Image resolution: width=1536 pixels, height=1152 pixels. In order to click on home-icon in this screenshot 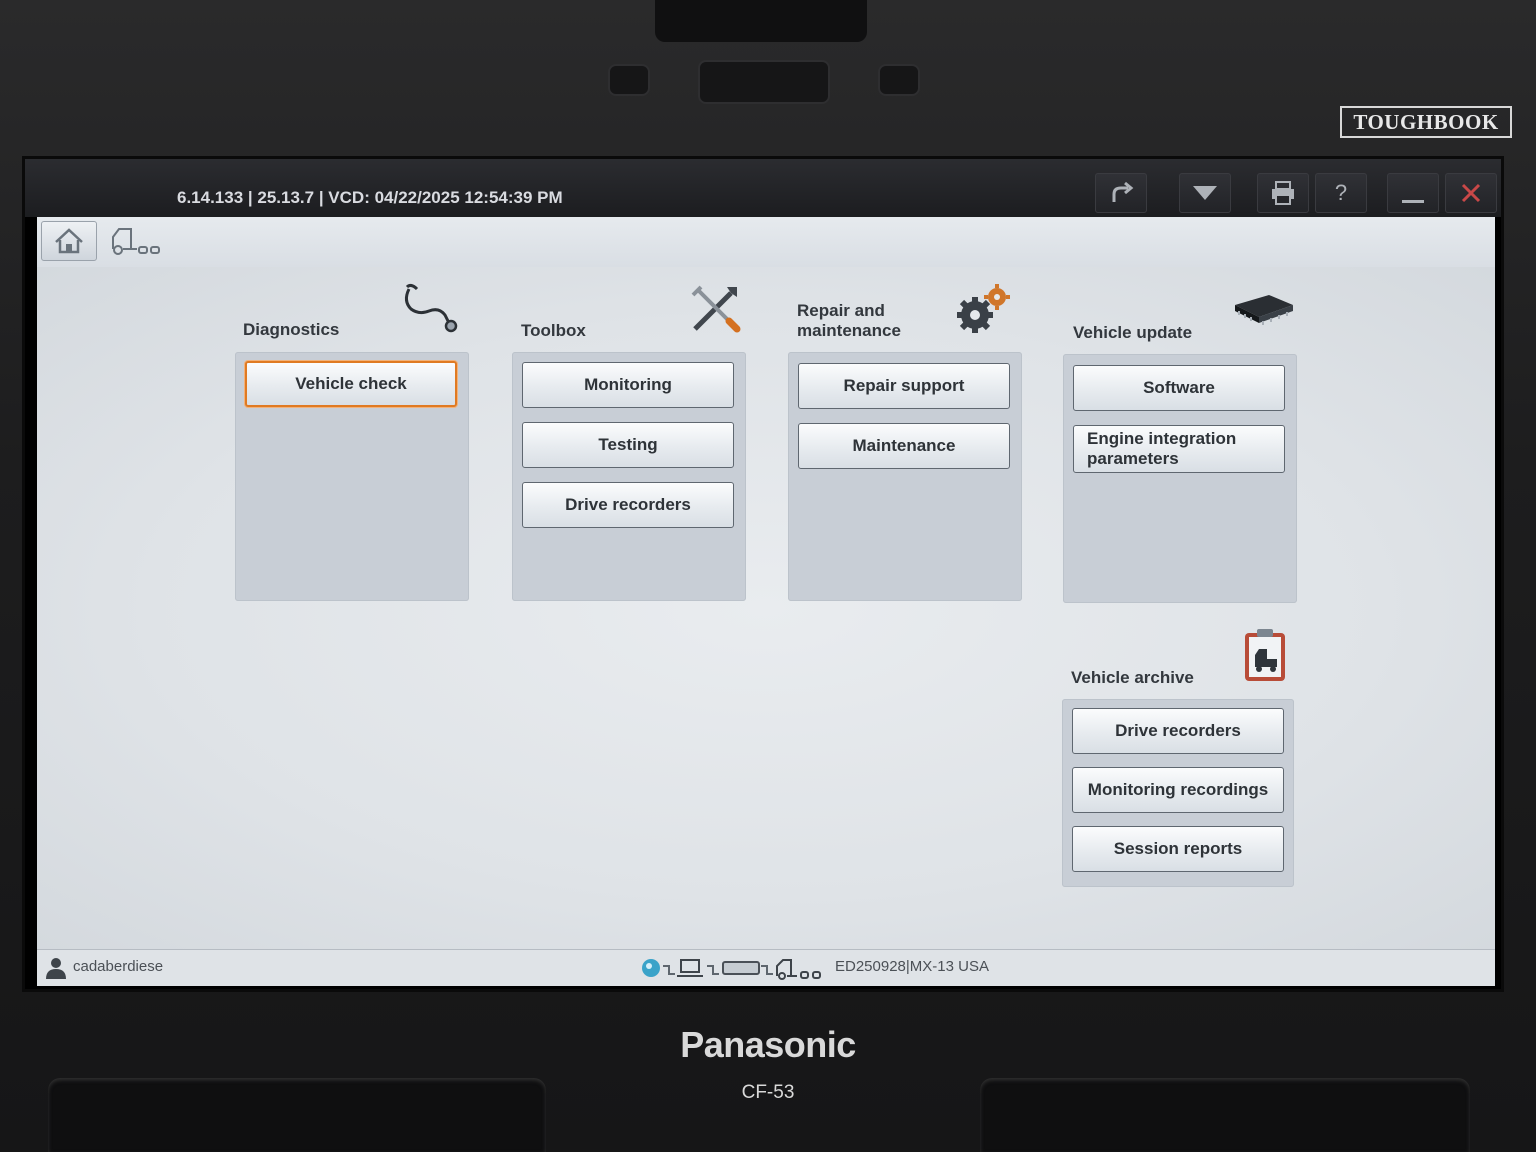, I will do `click(69, 241)`.